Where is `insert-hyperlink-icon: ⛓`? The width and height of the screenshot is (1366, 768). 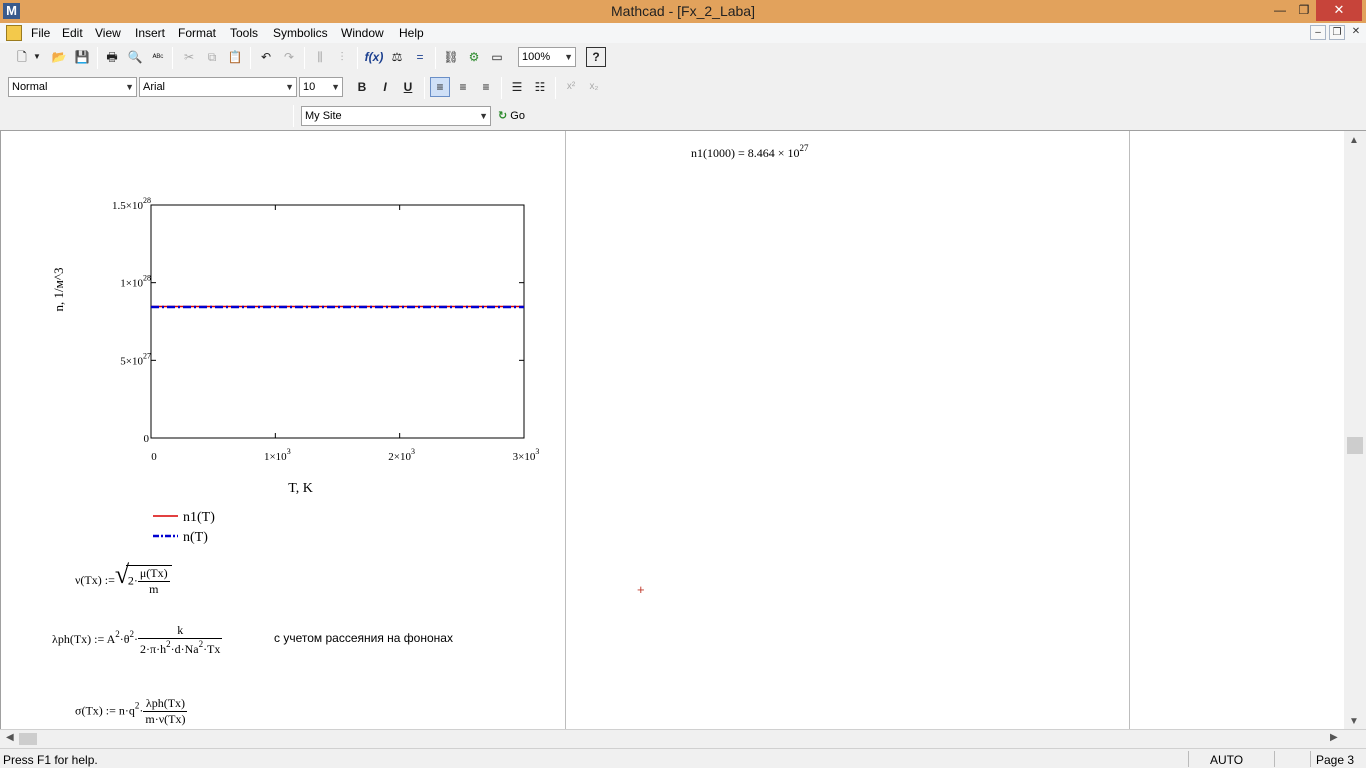
insert-hyperlink-icon: ⛓ is located at coordinates (451, 57).